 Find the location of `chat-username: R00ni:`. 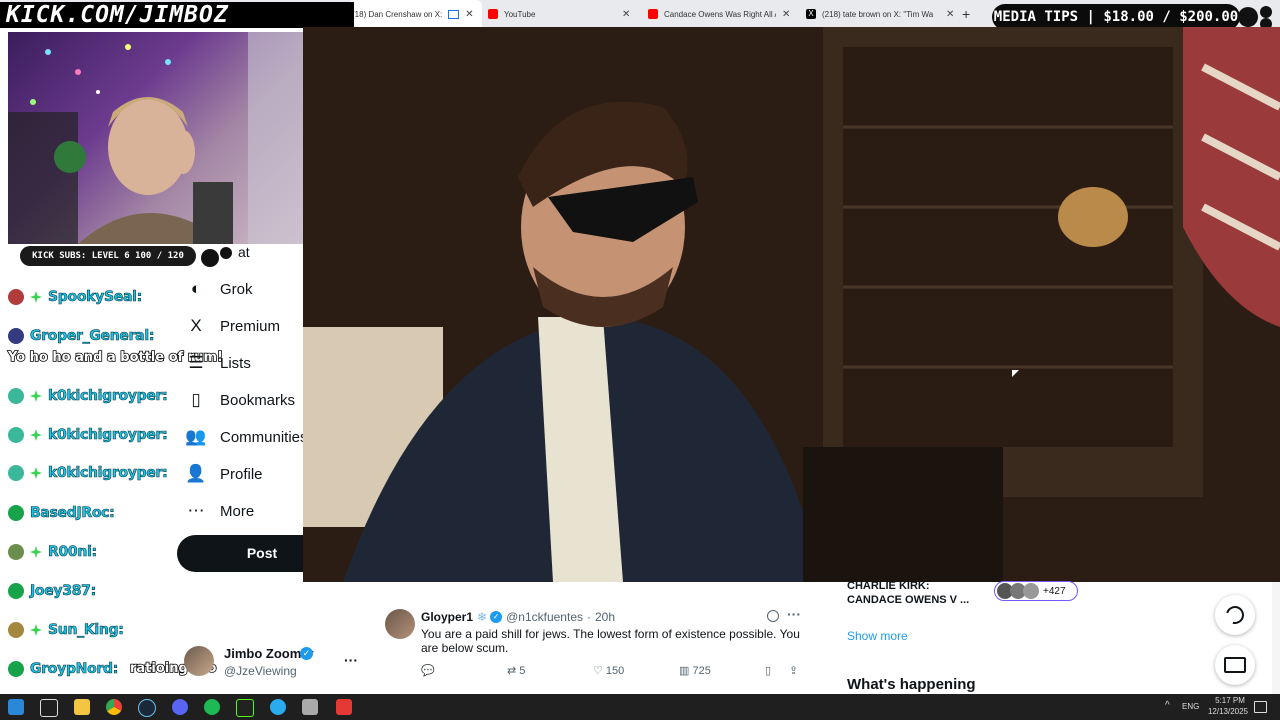

chat-username: R00ni: is located at coordinates (73, 552).